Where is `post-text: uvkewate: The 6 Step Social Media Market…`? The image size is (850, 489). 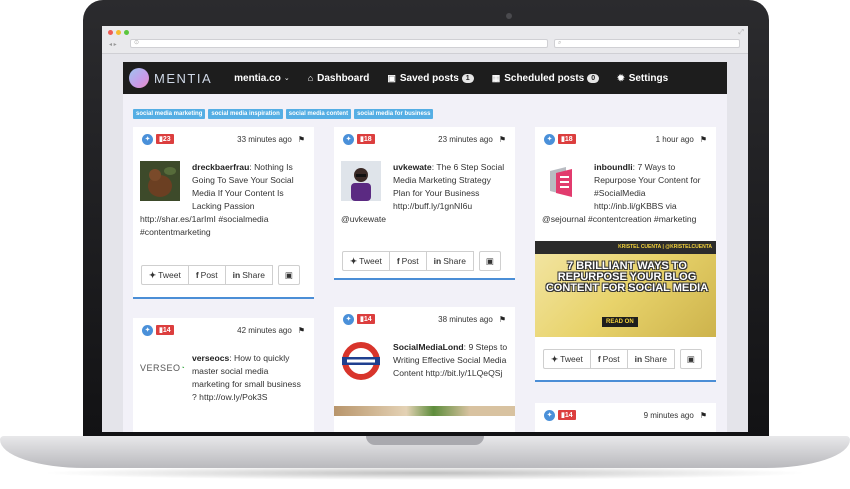
post-text: uvkewate: The 6 Step Social Media Market… is located at coordinates (425, 193).